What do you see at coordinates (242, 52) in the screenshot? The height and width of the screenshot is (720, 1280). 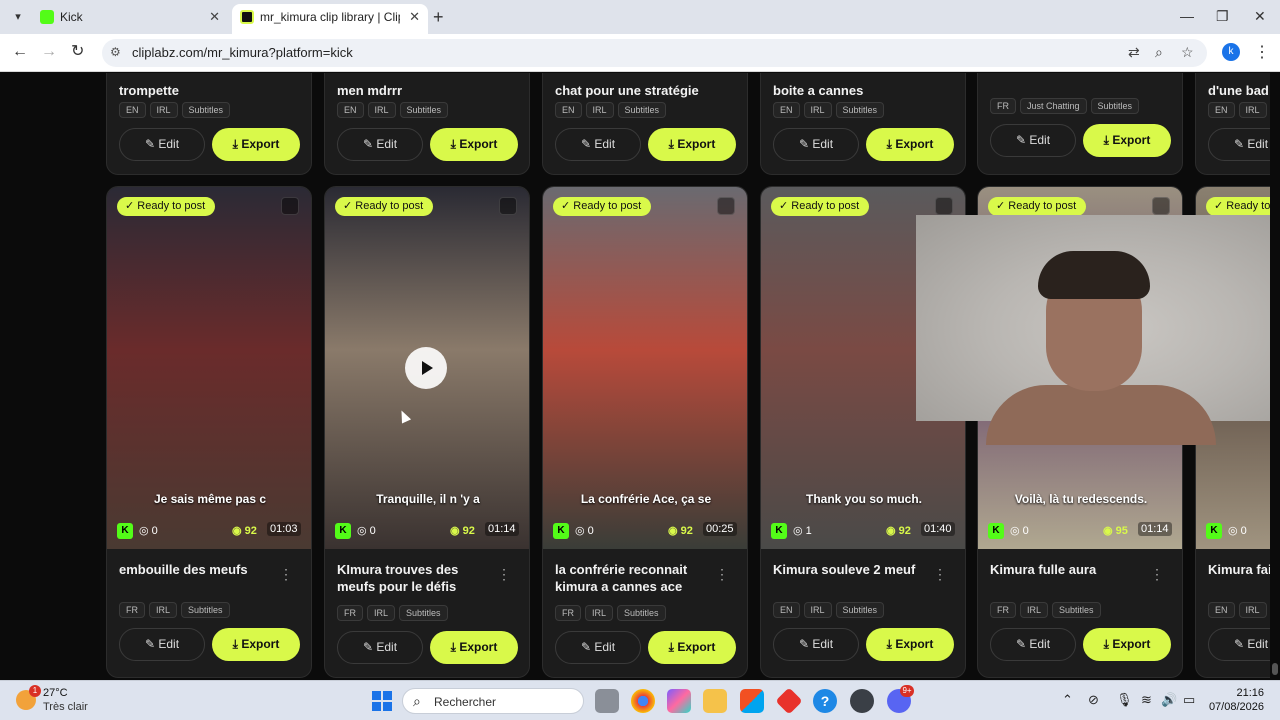 I see `url-text: cliplabz.com/mr_kimura?platform=kick` at bounding box center [242, 52].